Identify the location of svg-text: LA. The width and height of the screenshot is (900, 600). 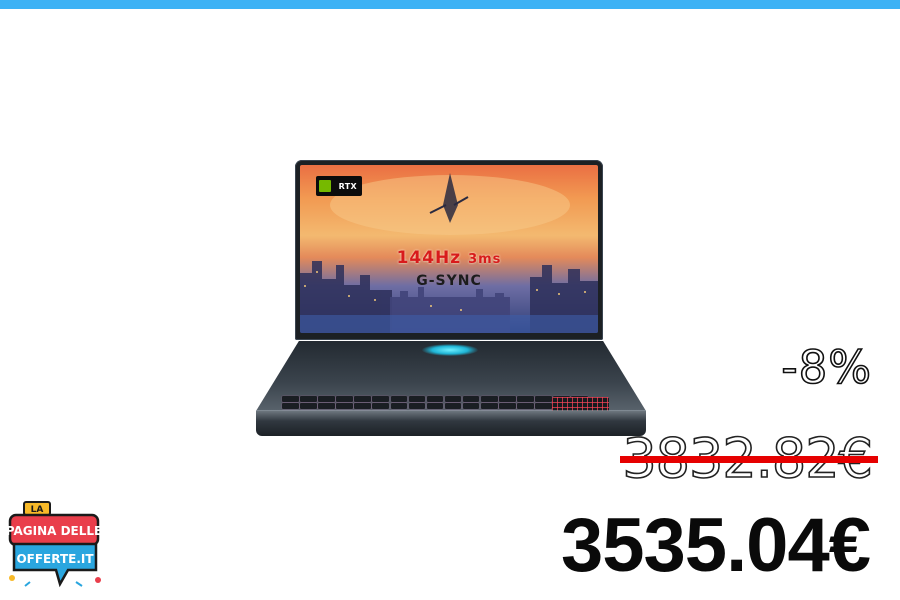
(37, 510).